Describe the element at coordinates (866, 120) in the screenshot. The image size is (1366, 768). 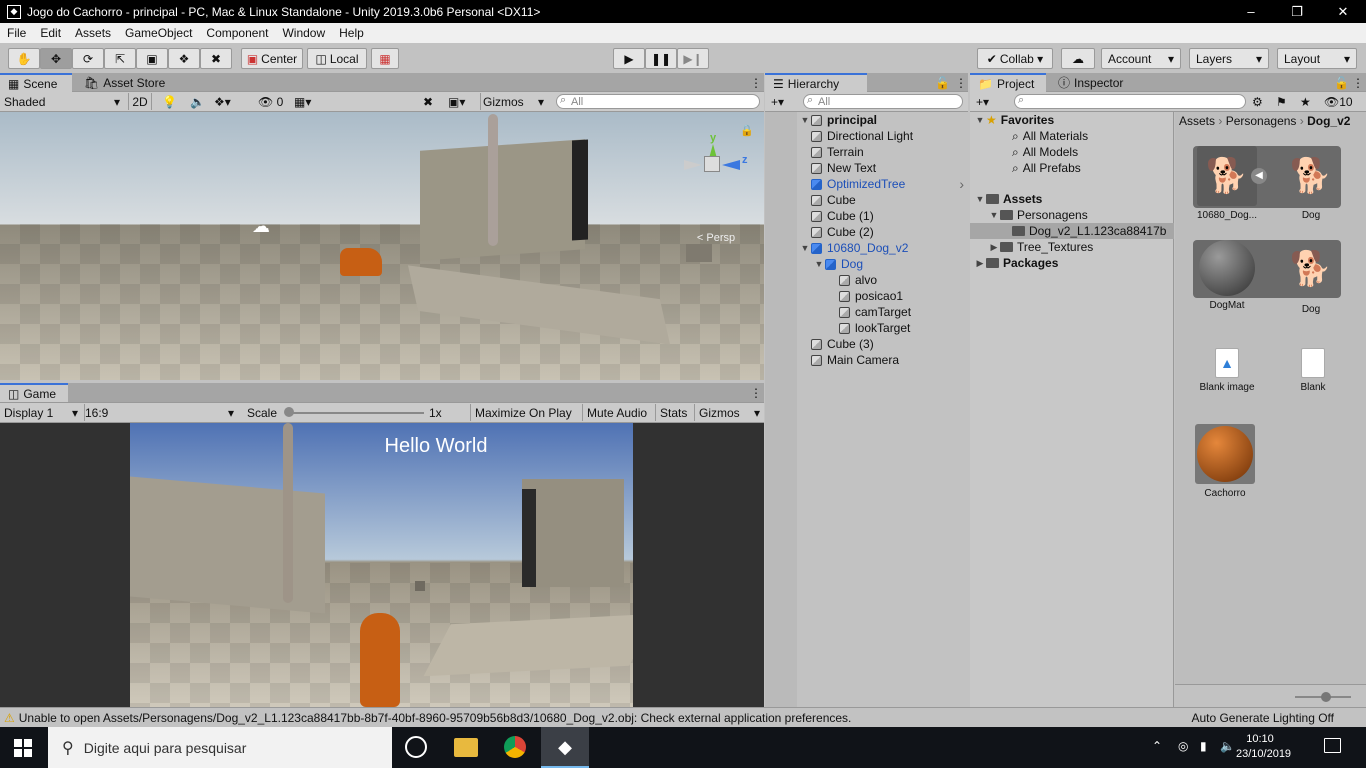
I see `hierarchy-item: ▼ principal` at that location.